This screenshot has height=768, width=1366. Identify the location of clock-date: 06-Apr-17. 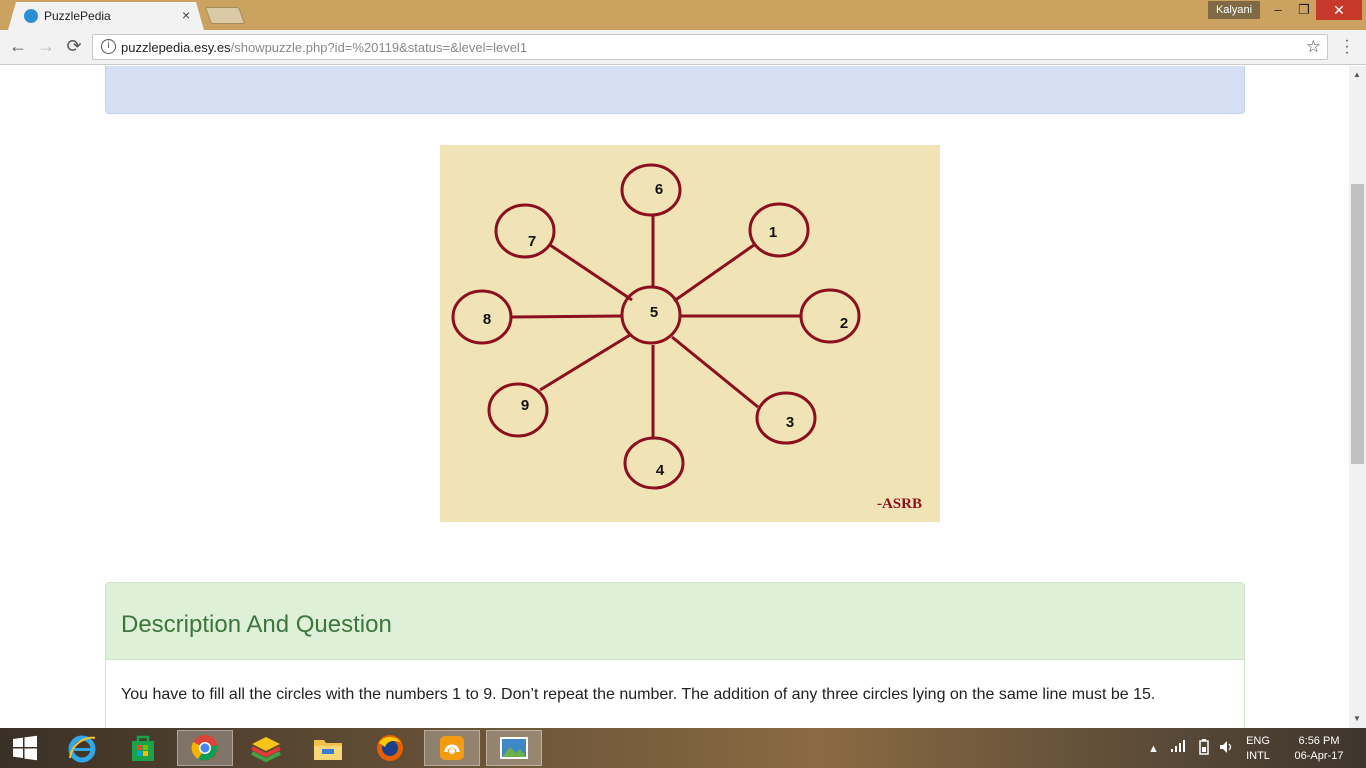
(1319, 756).